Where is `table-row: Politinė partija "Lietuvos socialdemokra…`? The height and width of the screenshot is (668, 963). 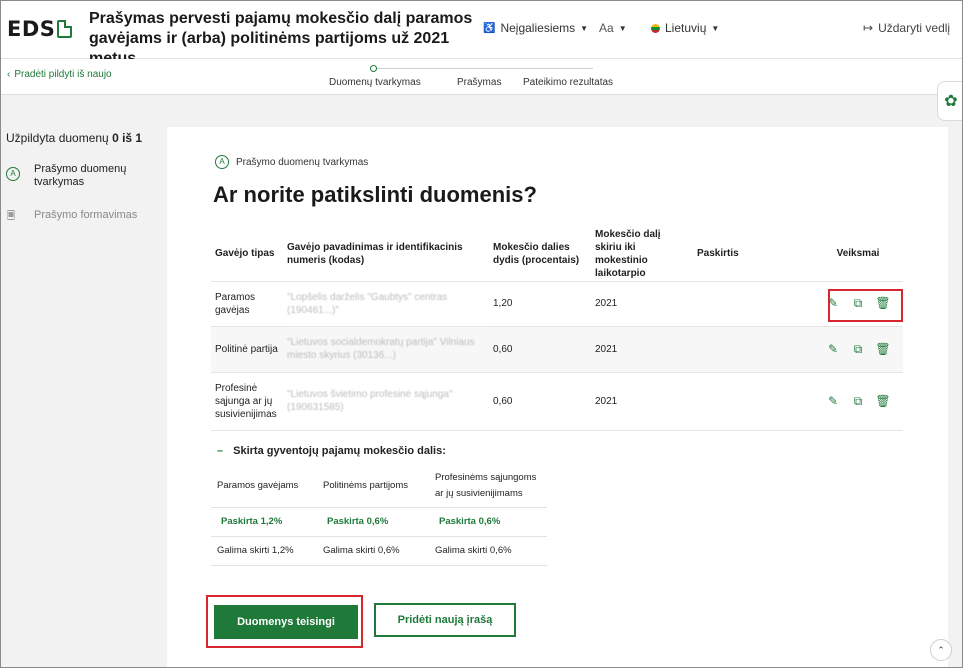
table-row: Politinė partija "Lietuvos socialdemokra… is located at coordinates (557, 348).